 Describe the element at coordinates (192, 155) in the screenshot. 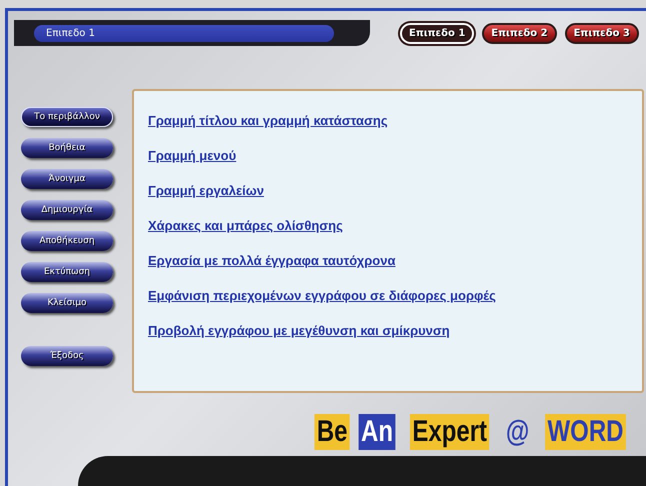

I see `topic-link: Γραμμή μενού` at that location.